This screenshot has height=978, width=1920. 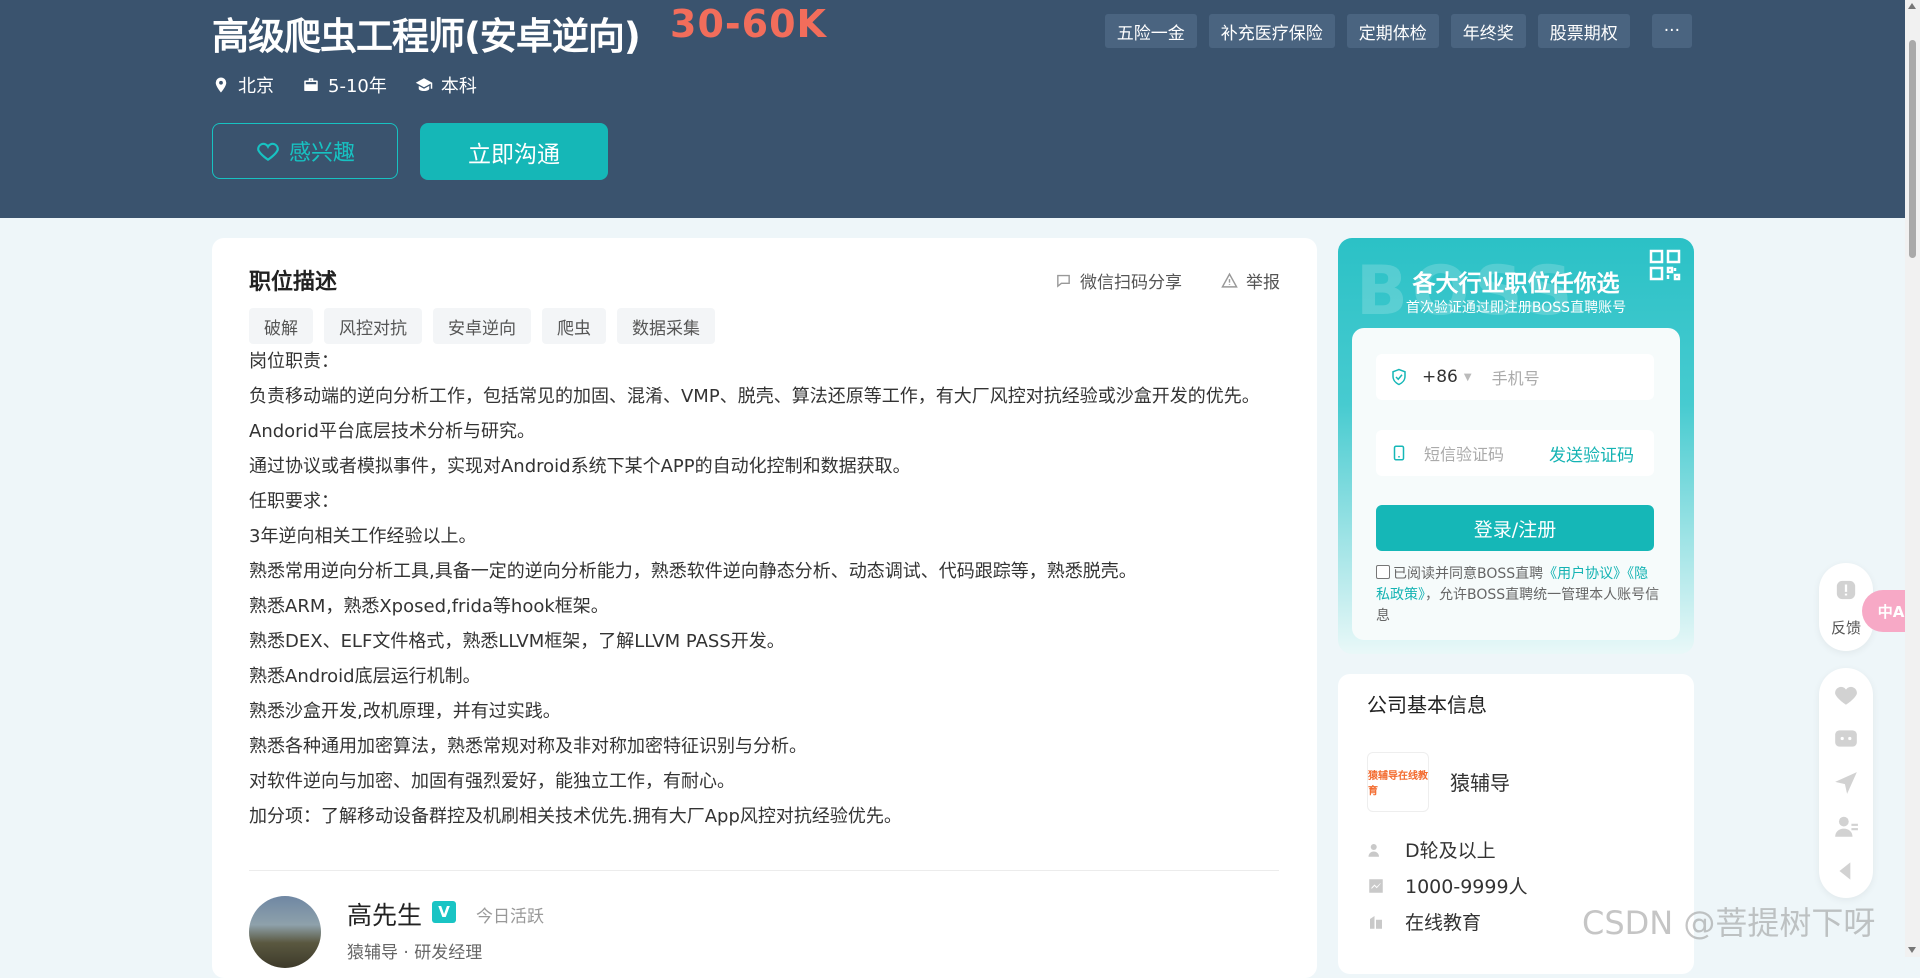 What do you see at coordinates (1399, 377) in the screenshot?
I see `shield-check-icon` at bounding box center [1399, 377].